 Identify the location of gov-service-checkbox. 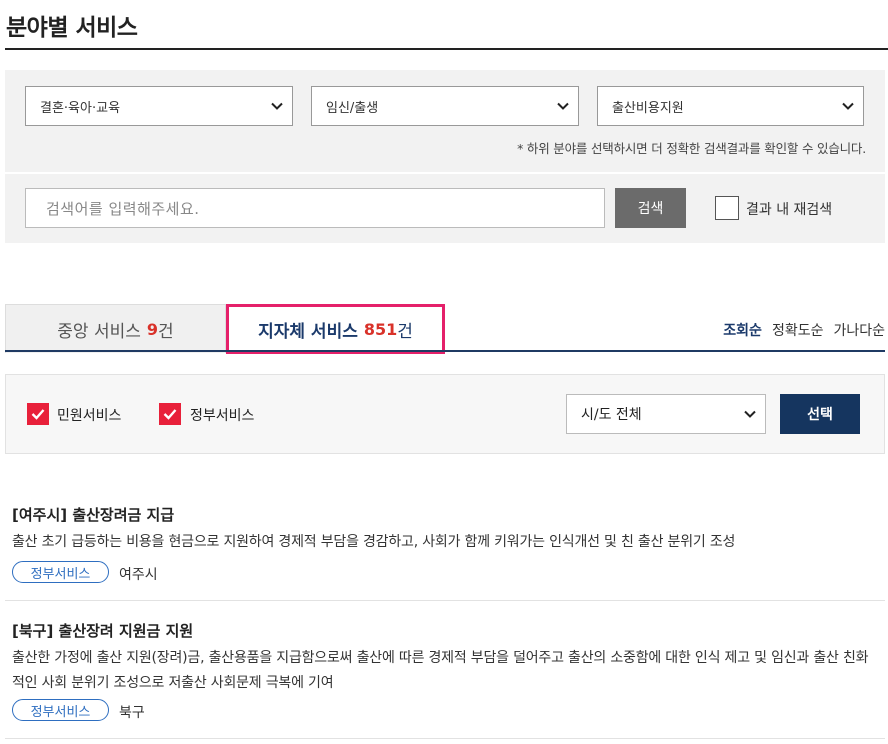
(170, 414).